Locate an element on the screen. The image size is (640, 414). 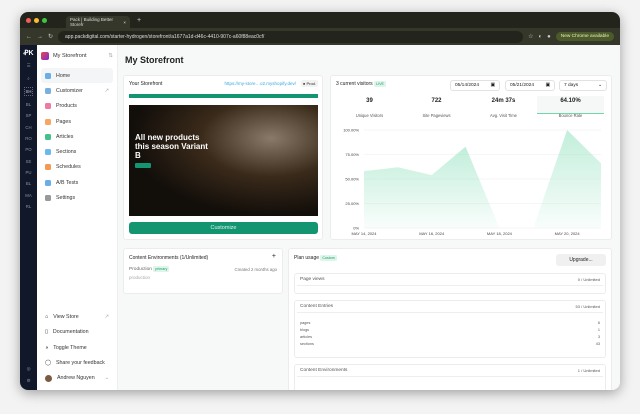
sidebar-item-pages: Pages is located at coordinates (77, 121).